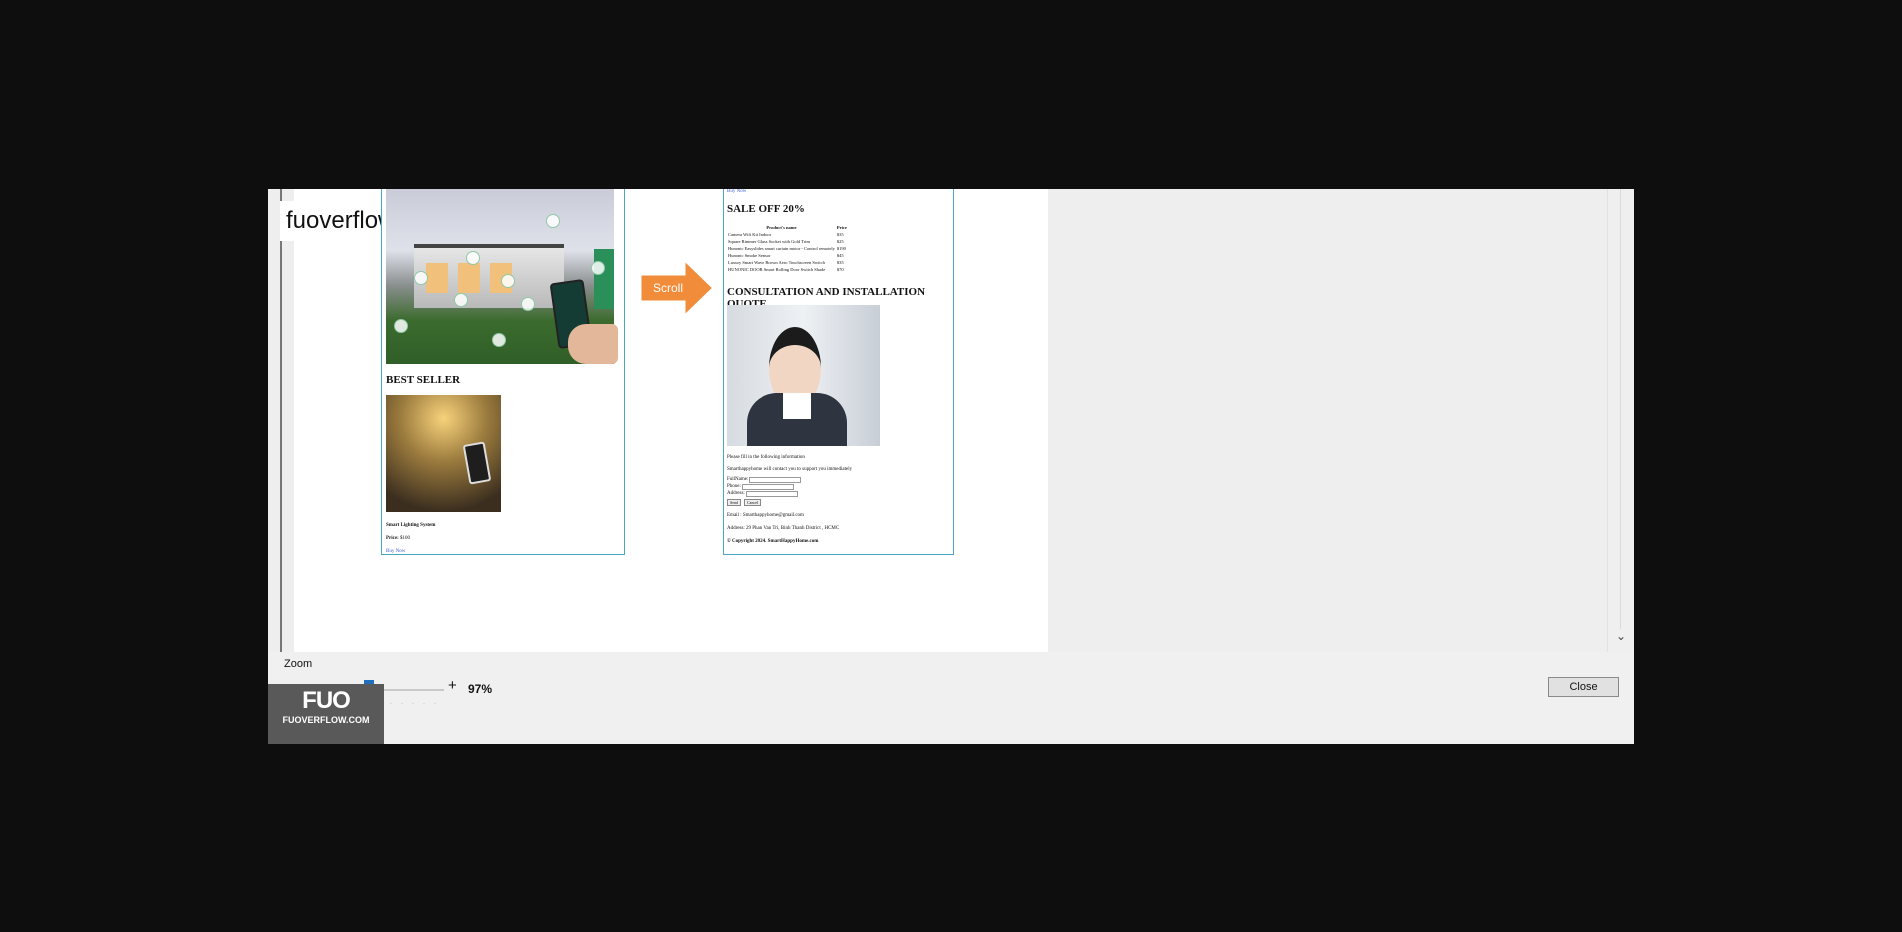  Describe the element at coordinates (786, 234) in the screenshot. I see `table-row: Camera Wifi Kit Indoor $35` at that location.